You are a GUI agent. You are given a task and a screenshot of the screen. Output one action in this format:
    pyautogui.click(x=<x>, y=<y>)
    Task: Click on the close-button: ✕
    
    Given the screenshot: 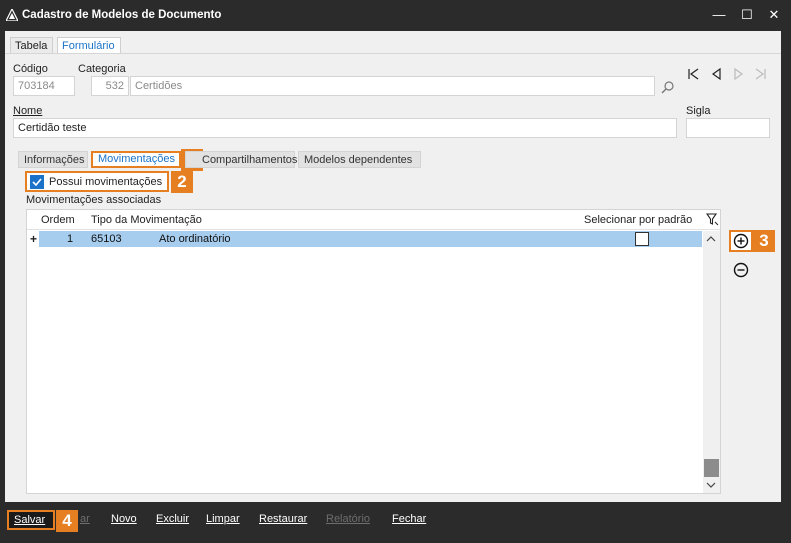 What is the action you would take?
    pyautogui.click(x=774, y=15)
    